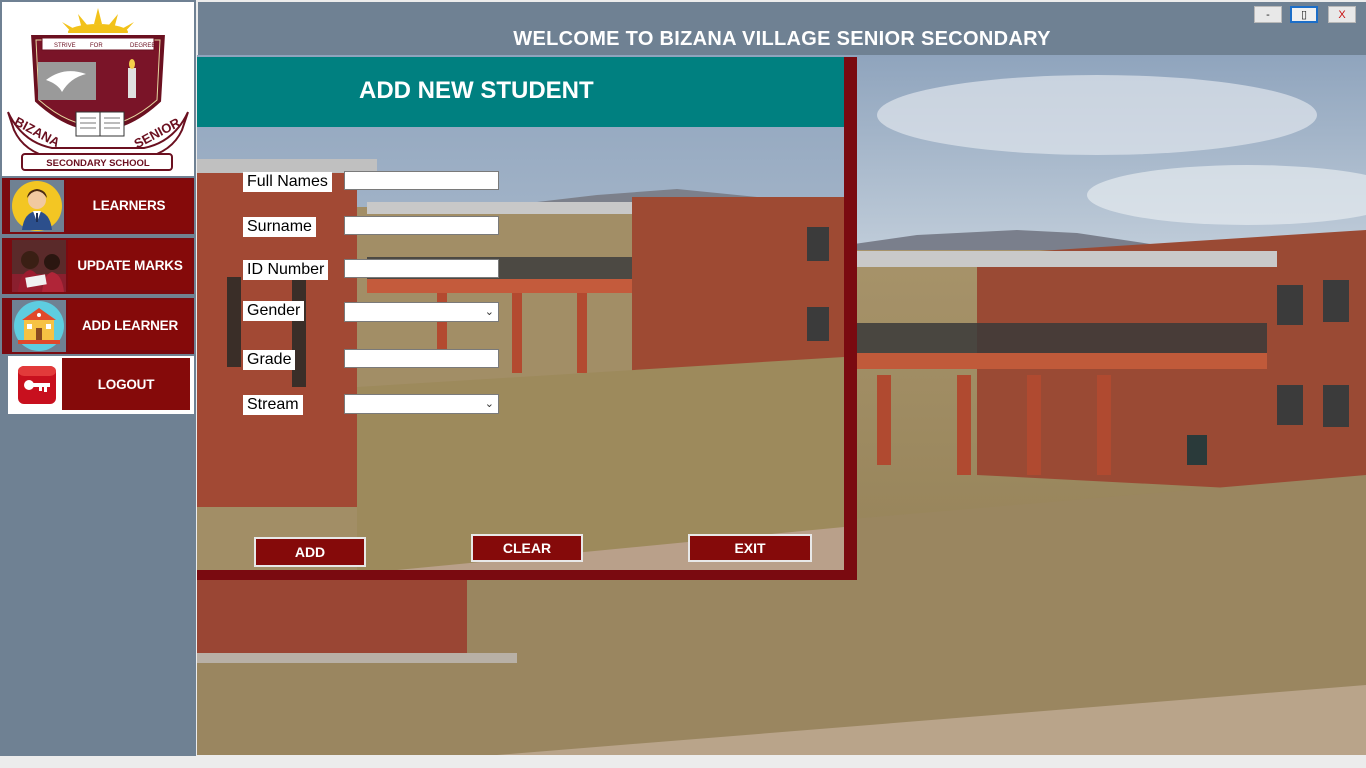 Image resolution: width=1366 pixels, height=768 pixels. I want to click on svg-text: STRIVE, so click(65, 46).